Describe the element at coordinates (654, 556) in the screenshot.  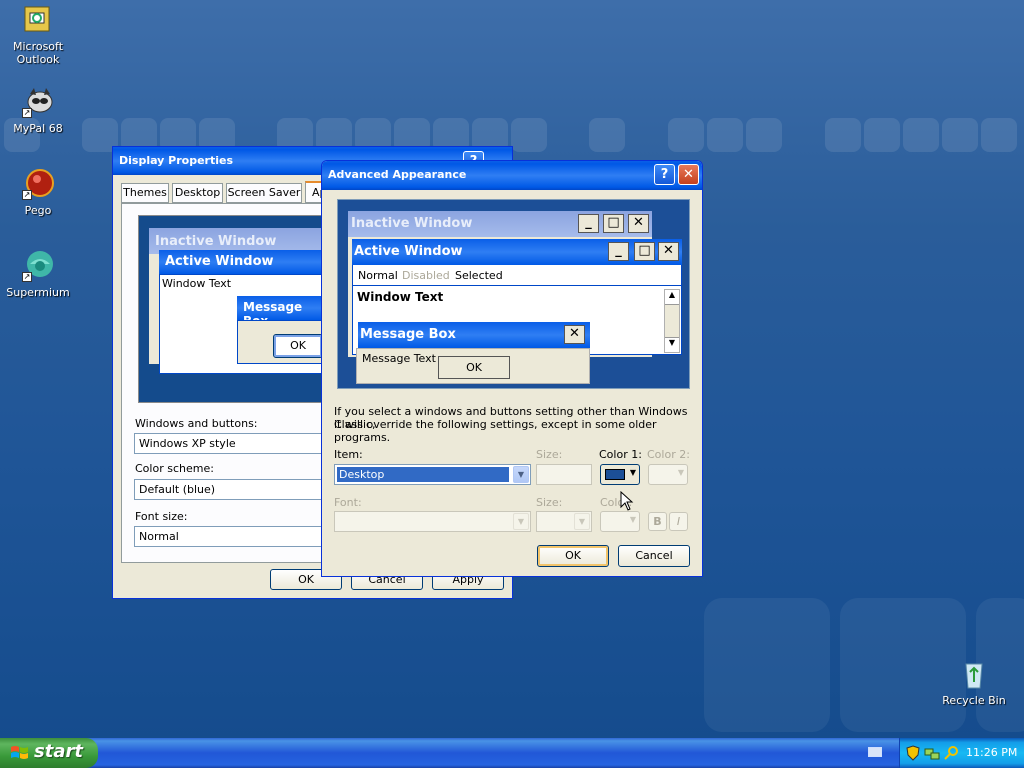
I see `advanced-cancel-button: Cancel` at that location.